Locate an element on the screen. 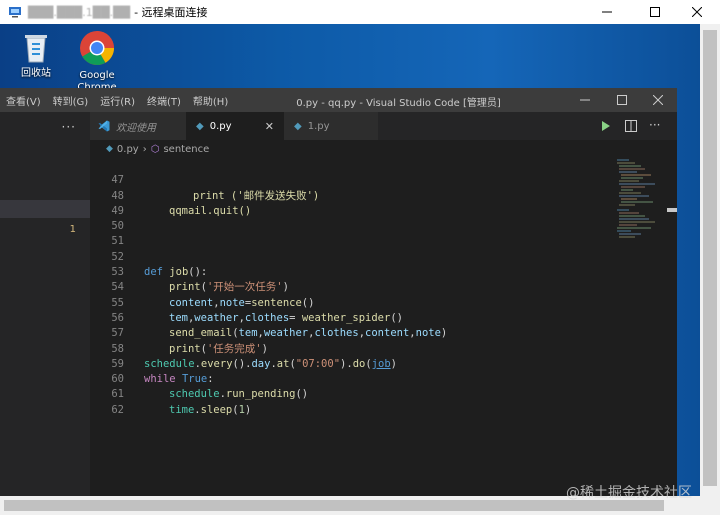 The image size is (720, 515). desktop-icon-chrome: Google Chrome is located at coordinates (97, 62).